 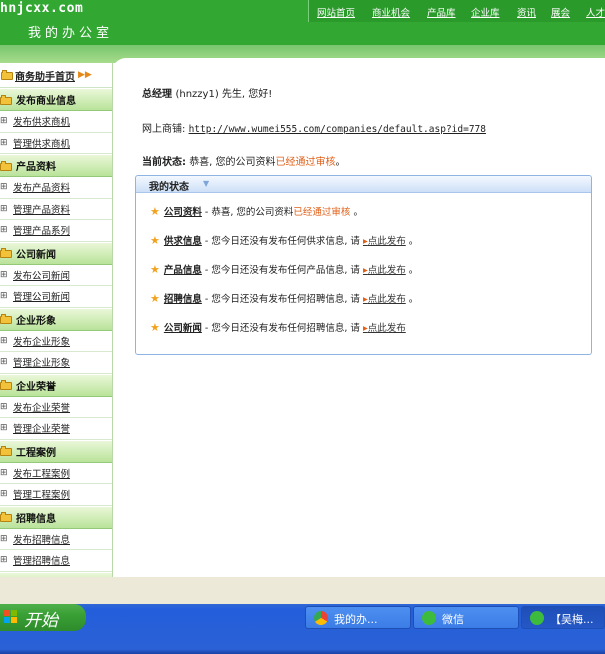 What do you see at coordinates (56, 122) in the screenshot?
I see `sidebar-item: ⊞ 发布供求商机` at bounding box center [56, 122].